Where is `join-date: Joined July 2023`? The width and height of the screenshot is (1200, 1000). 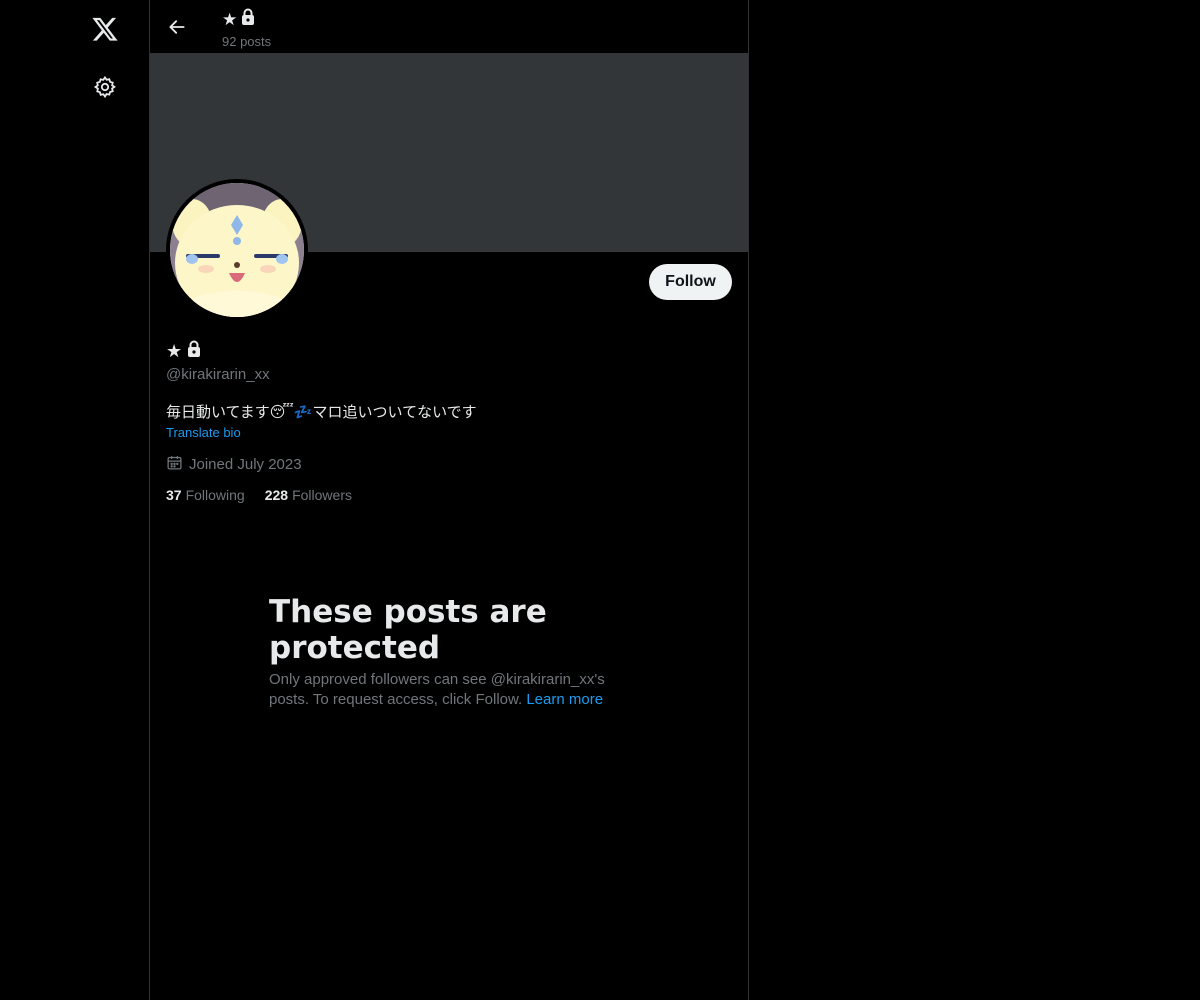
join-date: Joined July 2023 is located at coordinates (234, 464).